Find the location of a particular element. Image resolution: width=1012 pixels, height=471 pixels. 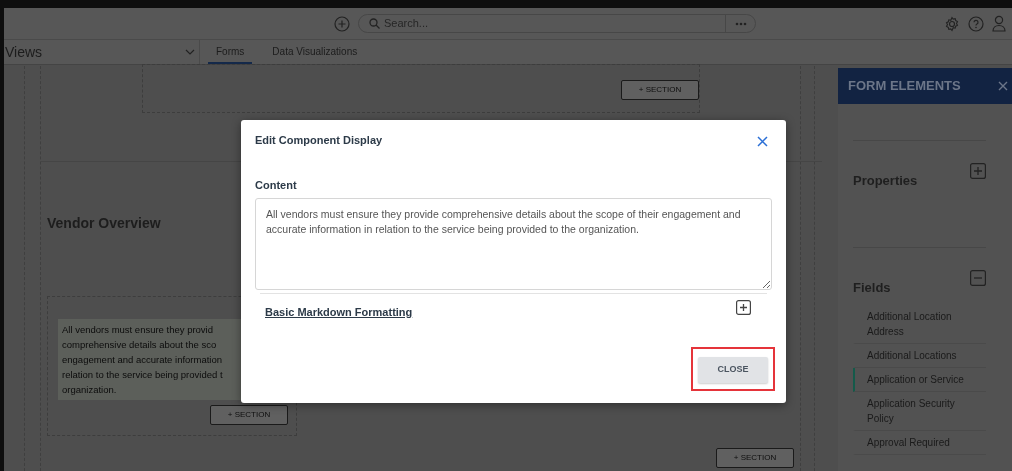

field-label: Content is located at coordinates (276, 185).